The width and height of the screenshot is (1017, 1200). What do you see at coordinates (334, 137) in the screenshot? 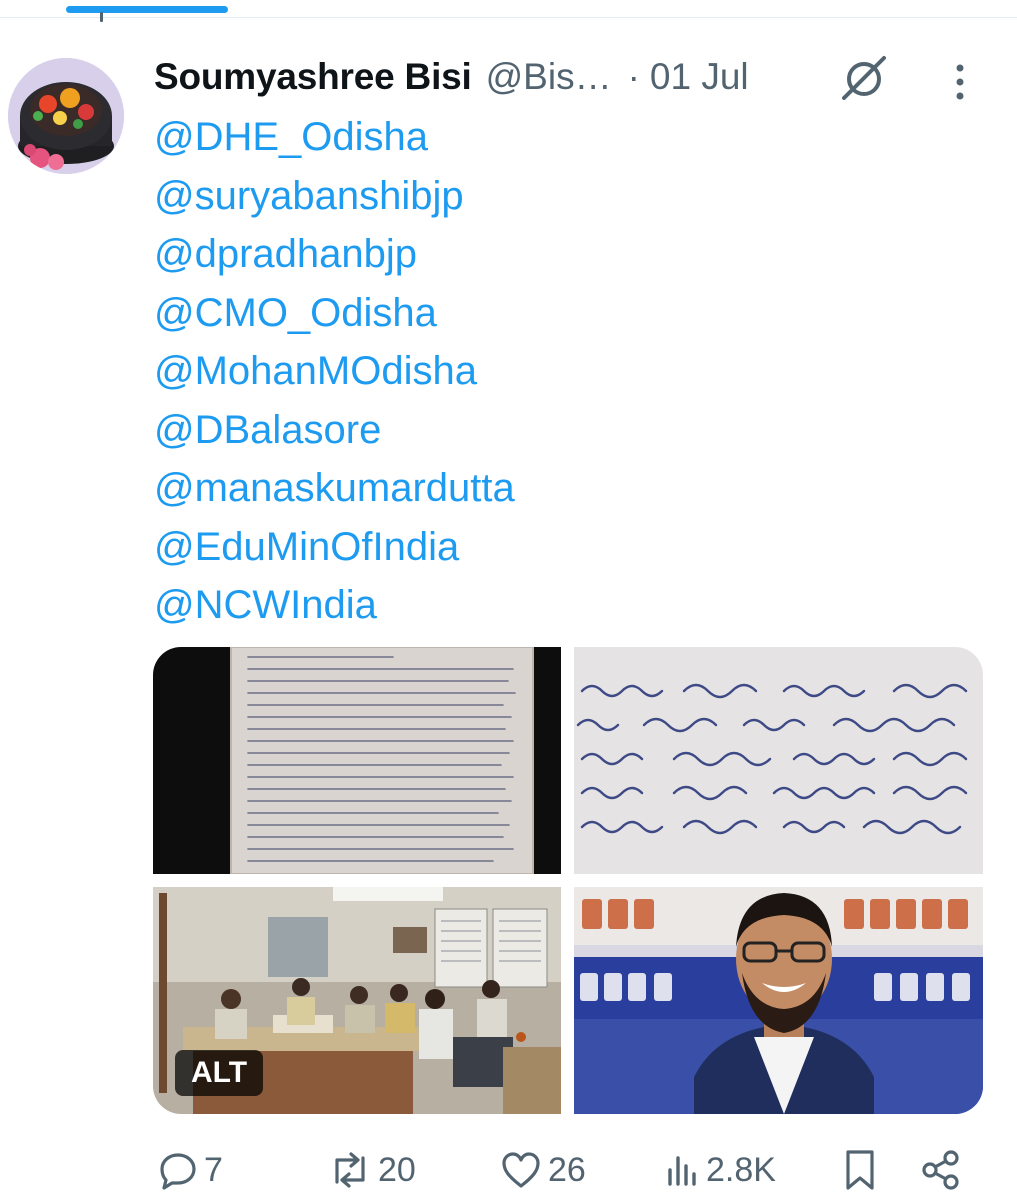
I see `mention-link: @DHE_Odisha` at bounding box center [334, 137].